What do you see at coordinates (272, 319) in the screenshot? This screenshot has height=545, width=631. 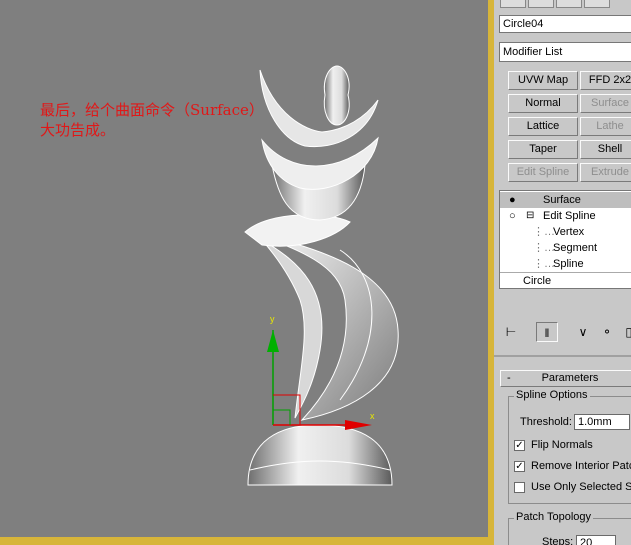 I see `y-axis-label: y` at bounding box center [272, 319].